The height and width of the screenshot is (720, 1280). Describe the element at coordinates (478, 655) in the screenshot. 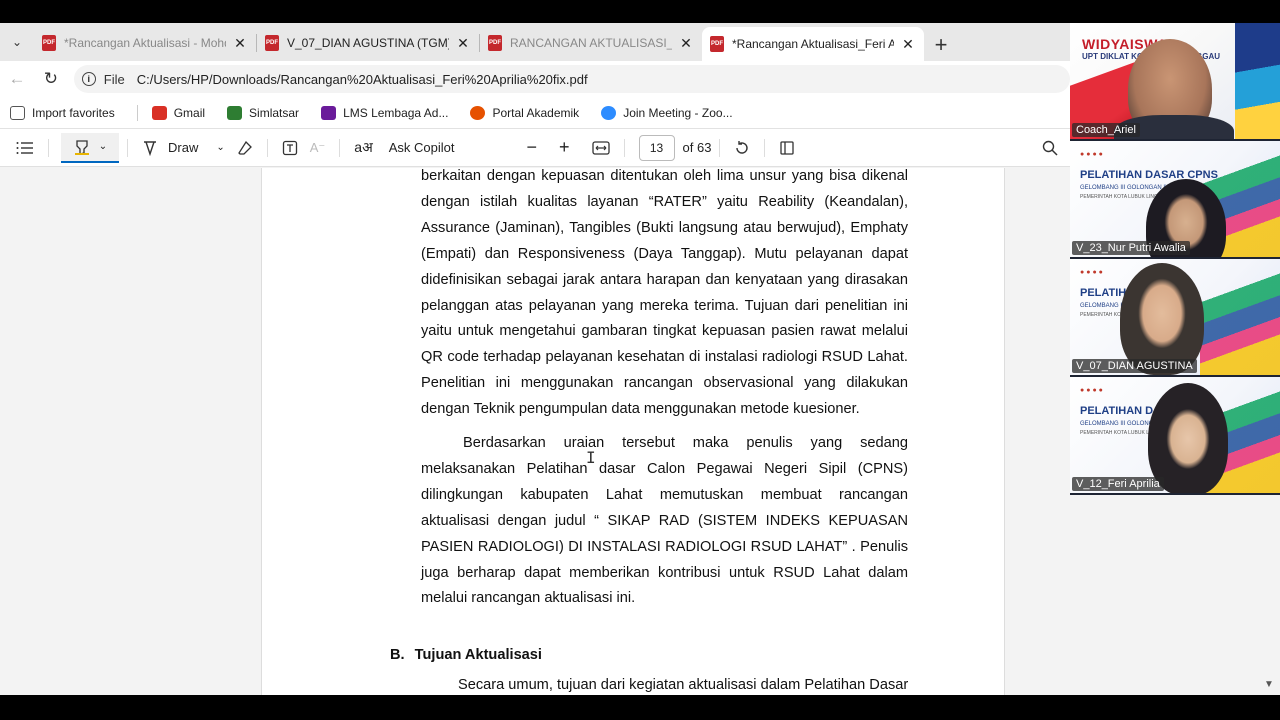

I see `section-title: Tujuan Aktualisasi` at that location.